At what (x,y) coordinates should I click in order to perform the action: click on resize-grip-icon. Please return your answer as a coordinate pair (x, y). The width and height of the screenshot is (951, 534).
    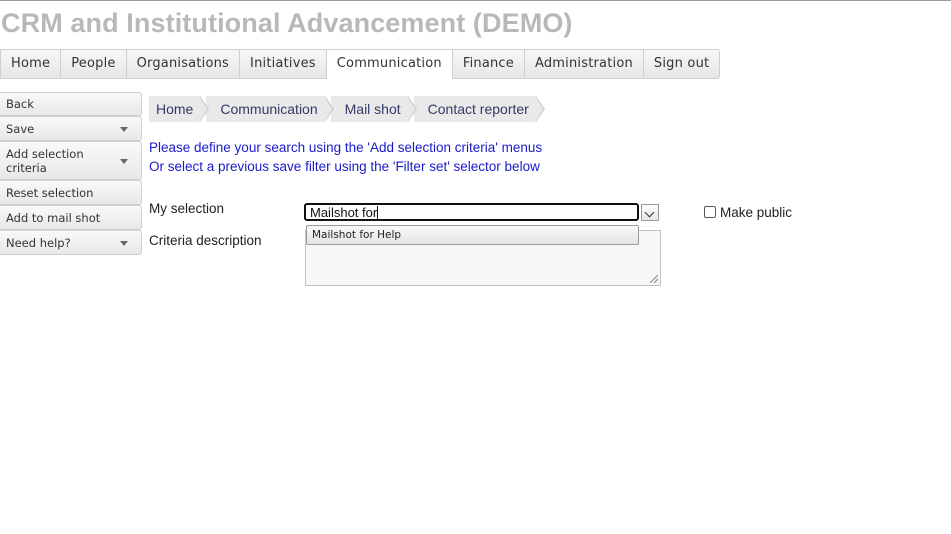
    Looking at the image, I should click on (654, 279).